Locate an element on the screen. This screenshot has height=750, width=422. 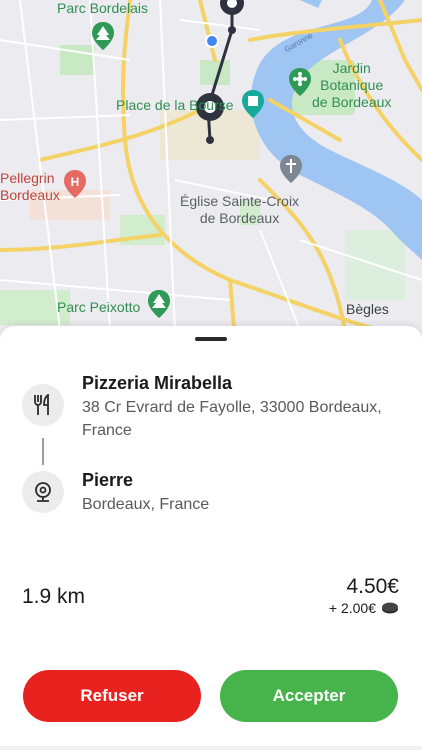
location-pin-icon is located at coordinates (43, 492).